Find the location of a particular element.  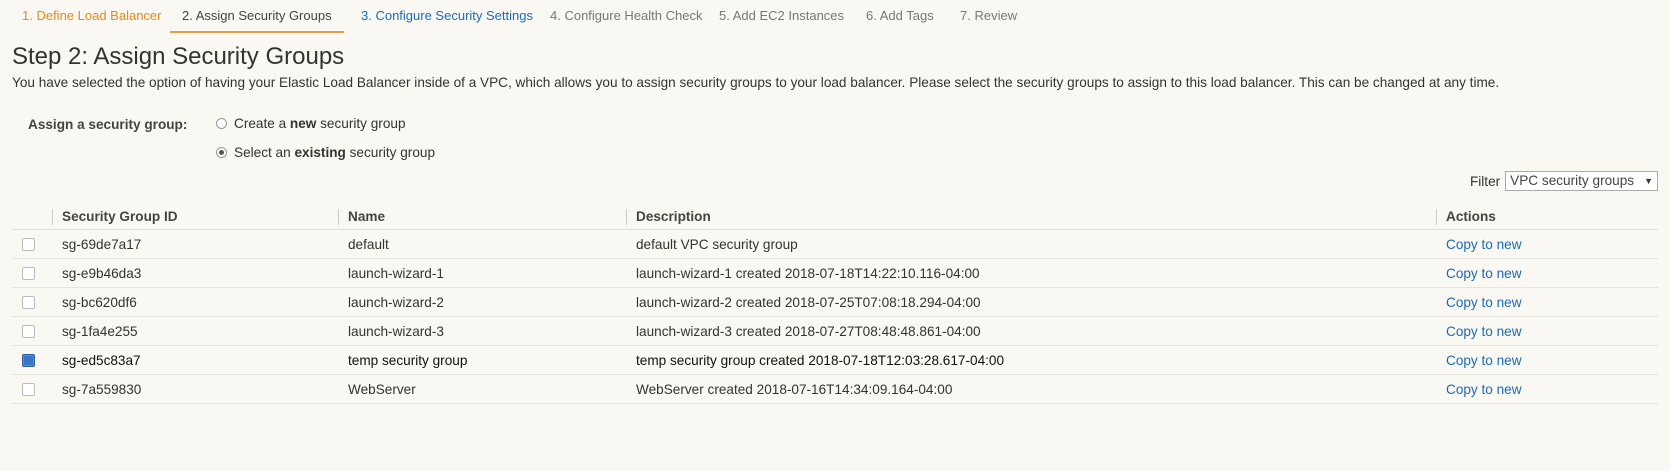

create-new-security-group-option: Create a new security group is located at coordinates (311, 123).